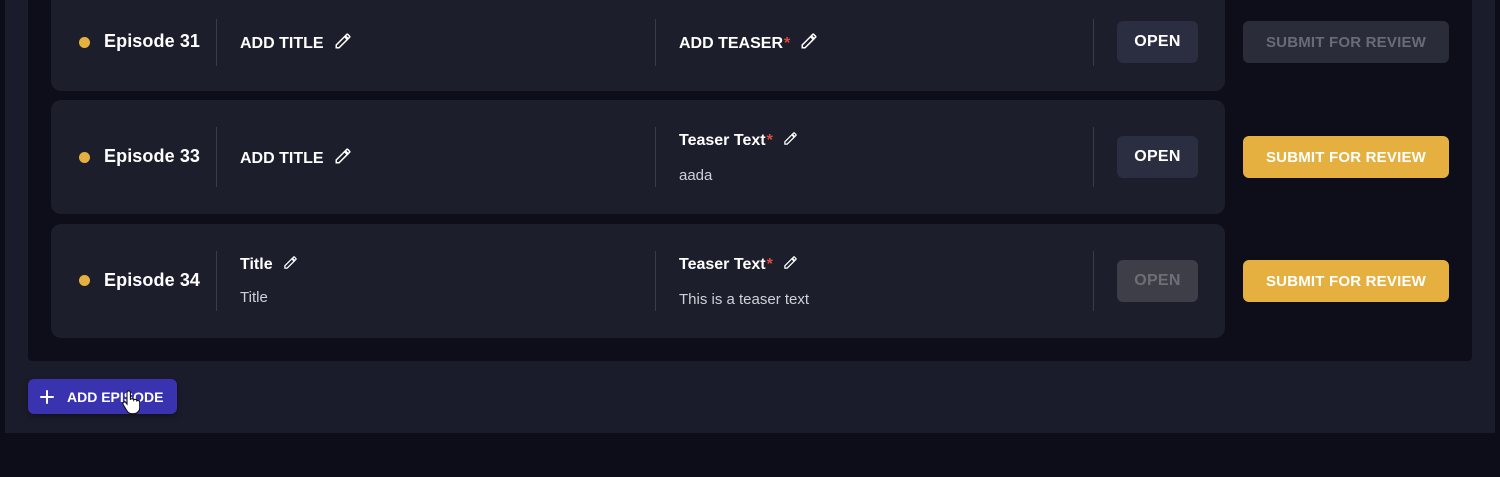 The width and height of the screenshot is (1500, 477). Describe the element at coordinates (254, 297) in the screenshot. I see `title-value: Title` at that location.